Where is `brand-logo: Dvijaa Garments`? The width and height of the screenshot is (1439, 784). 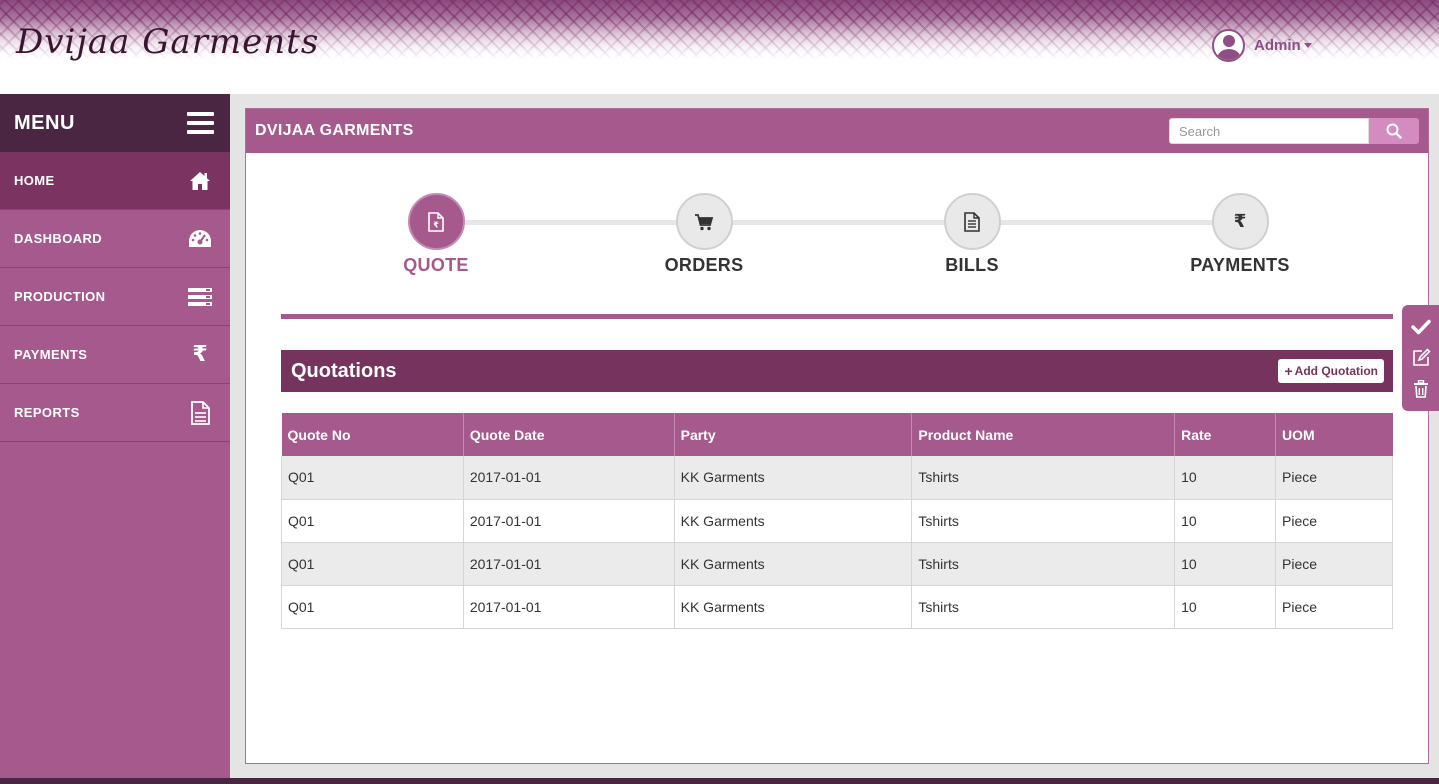 brand-logo: Dvijaa Garments is located at coordinates (167, 42).